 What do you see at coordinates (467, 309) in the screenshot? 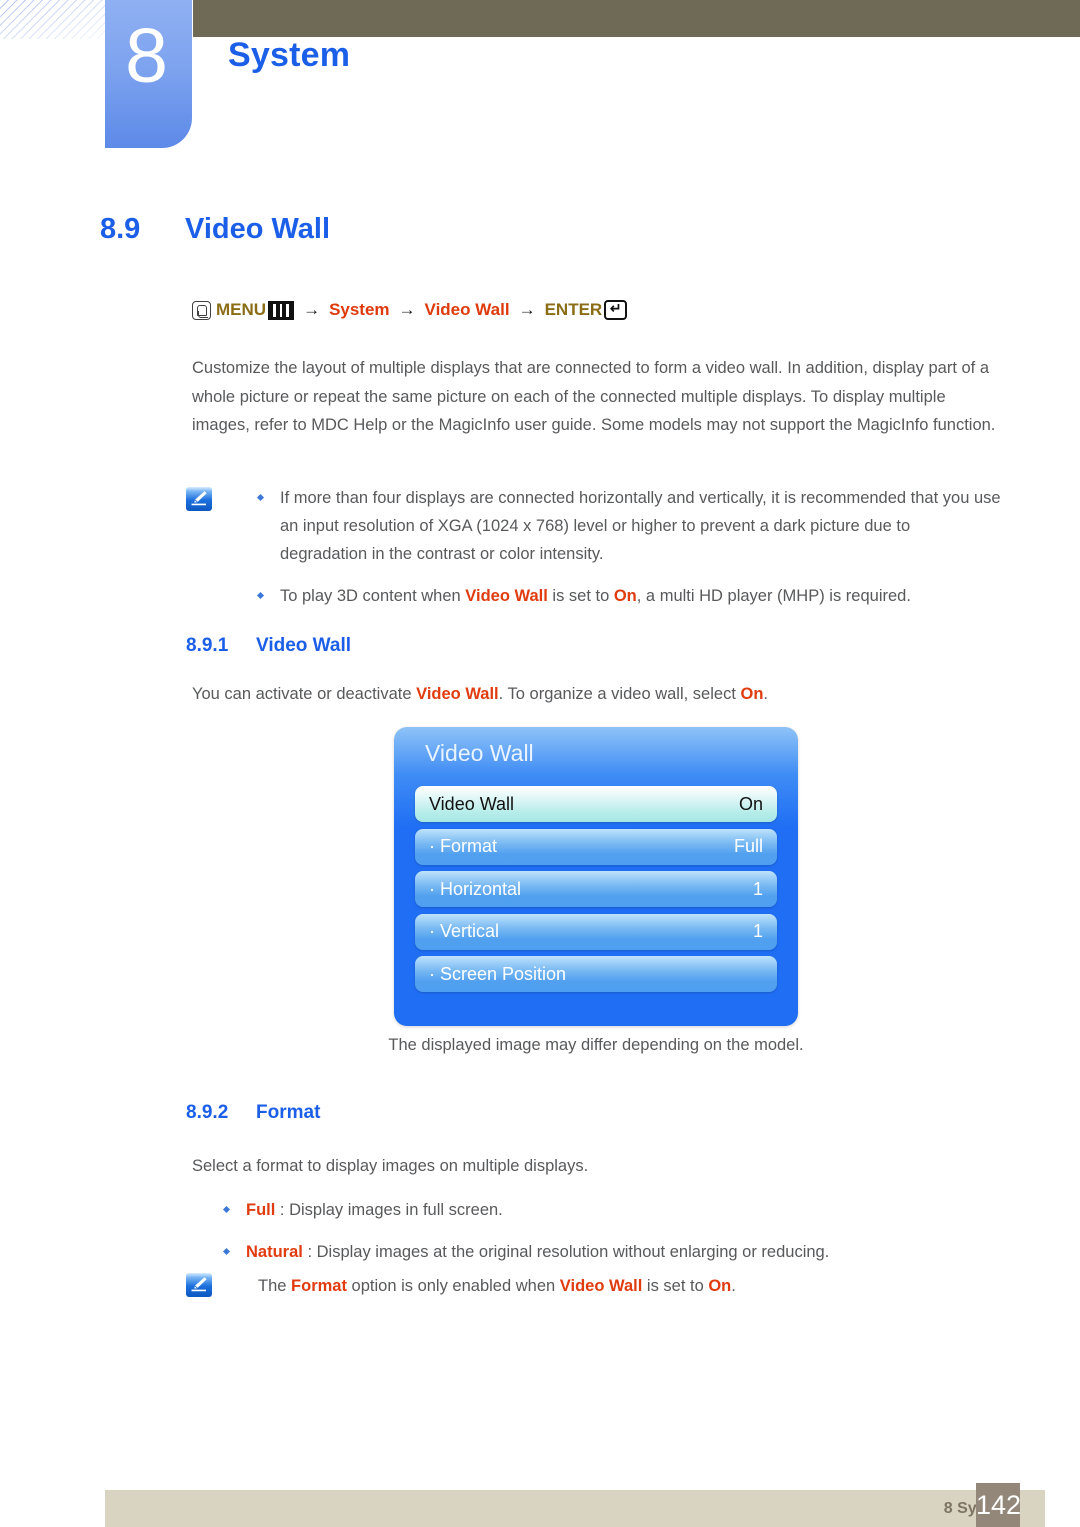
I see `breadcrumb-step-video-wall: Video Wall` at bounding box center [467, 309].